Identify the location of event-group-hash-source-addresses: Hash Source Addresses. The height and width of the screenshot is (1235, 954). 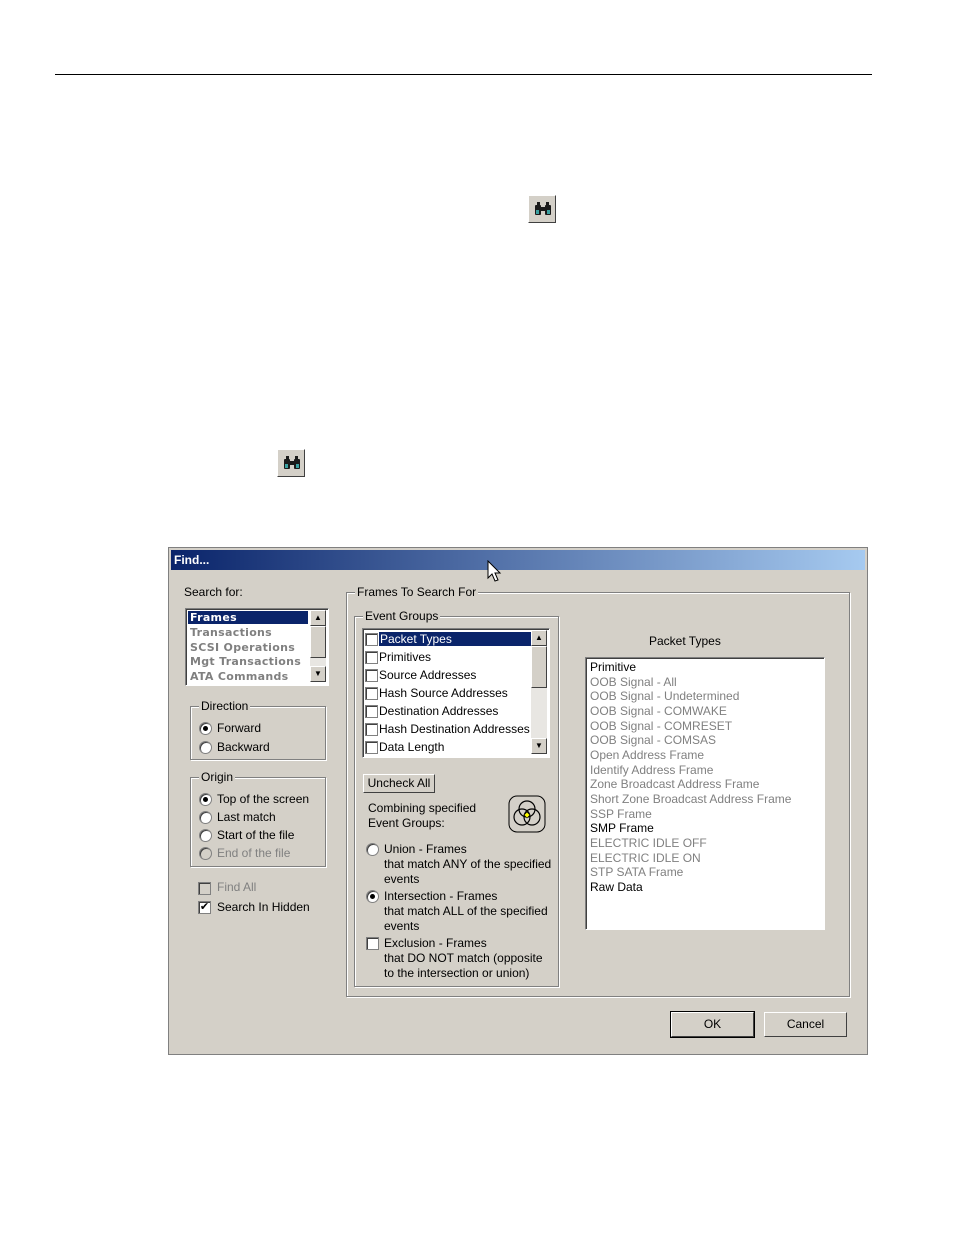
(450, 693).